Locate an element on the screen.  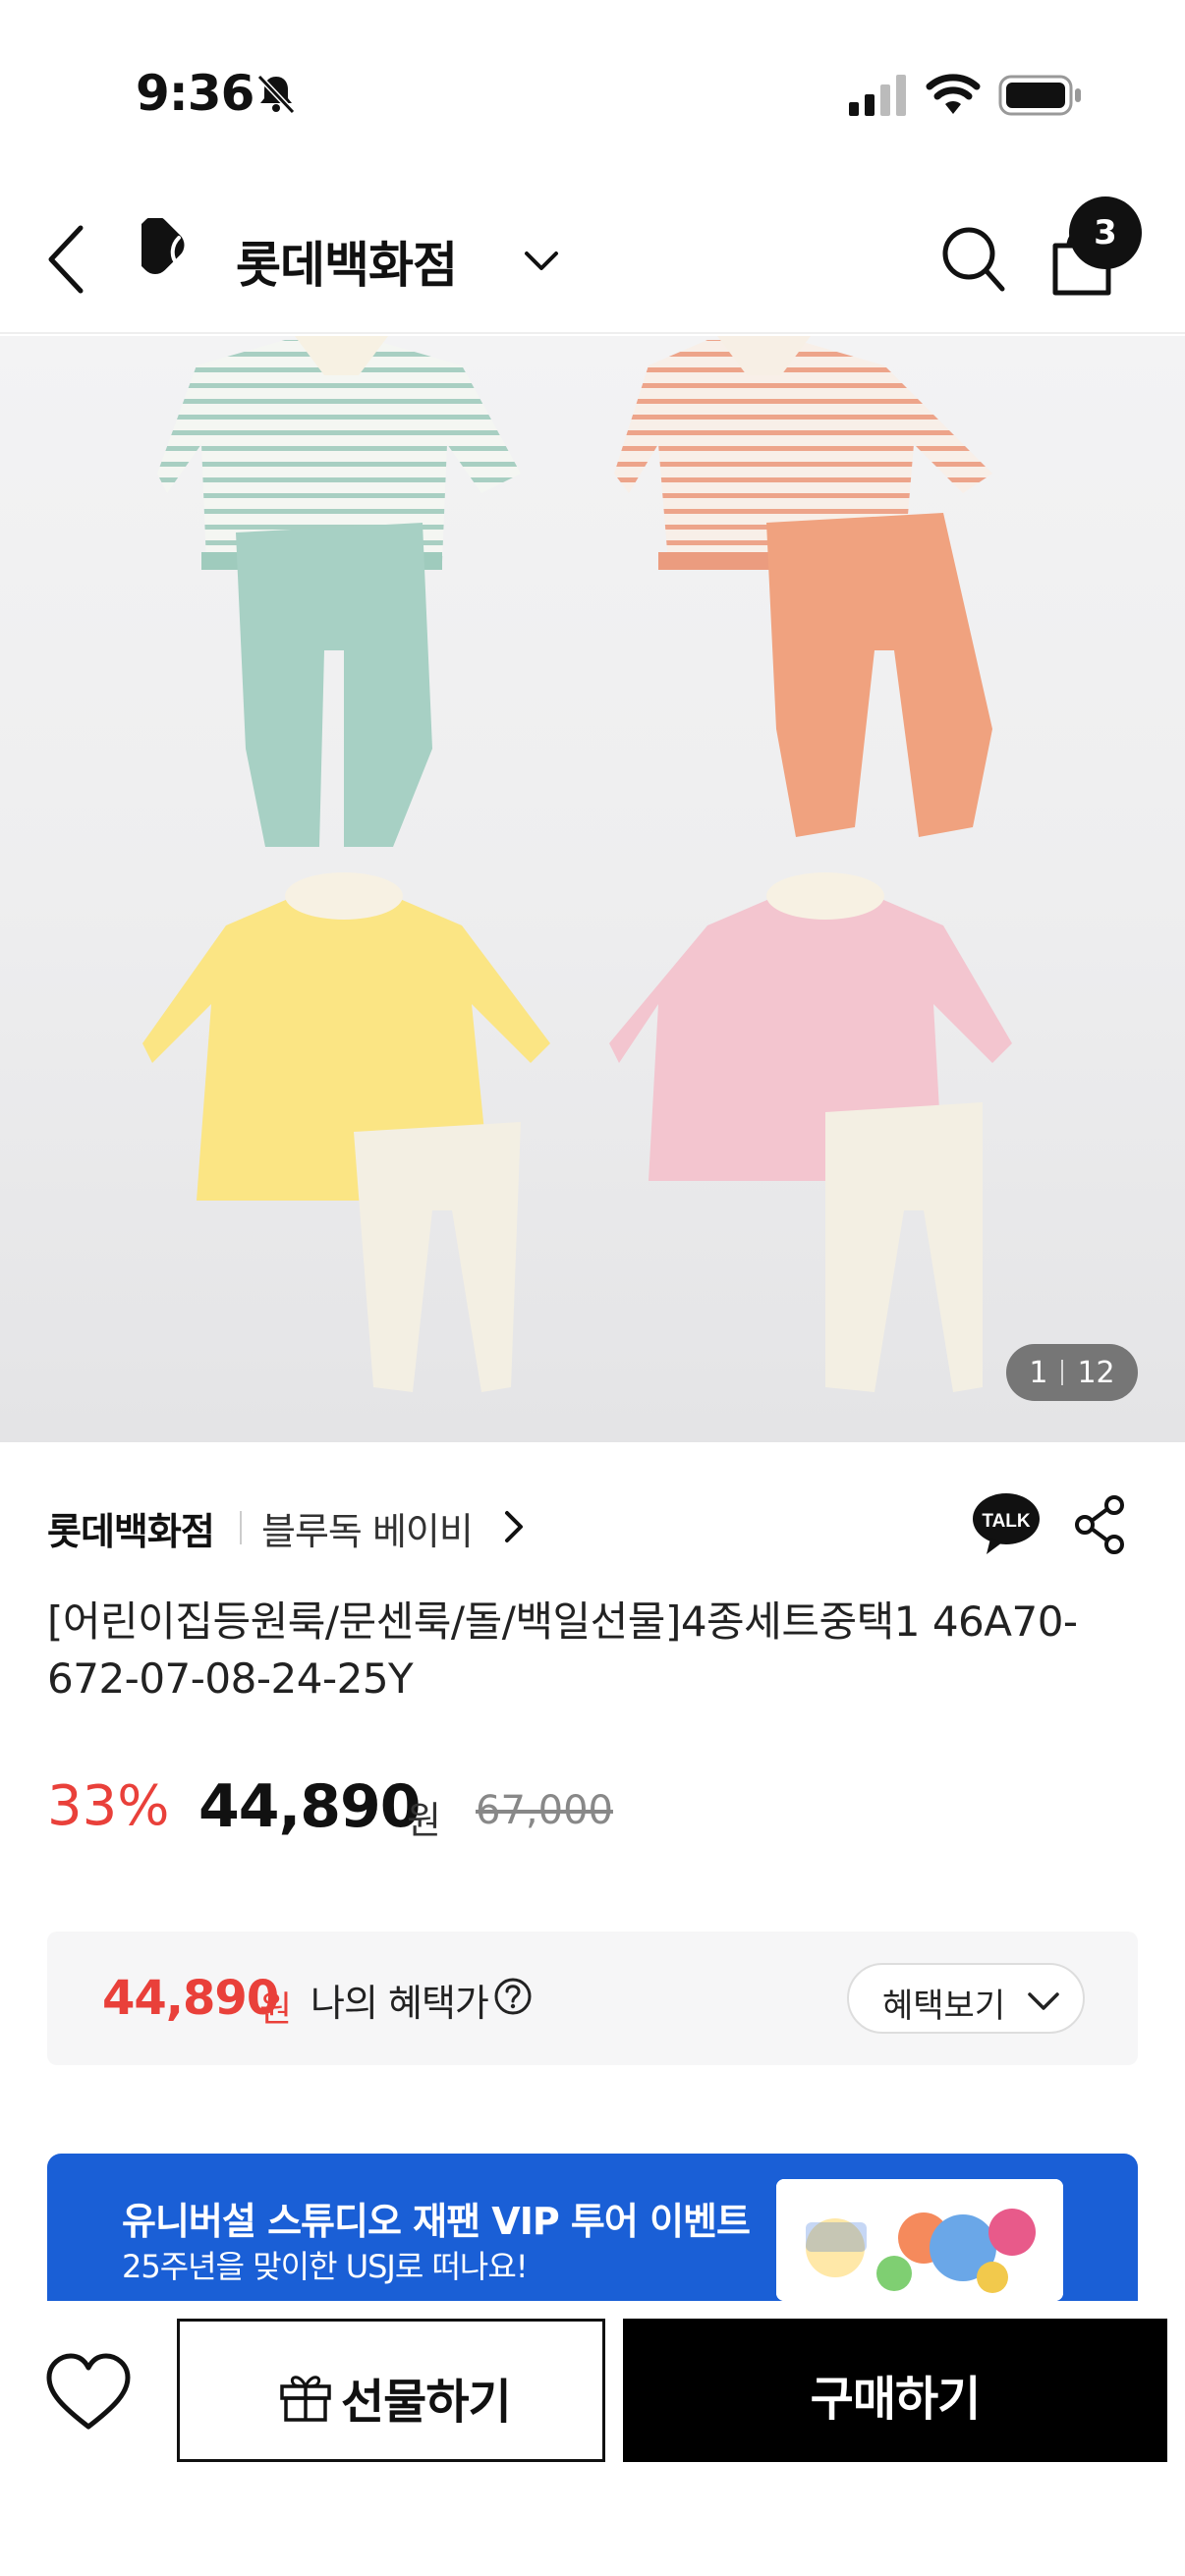
benefit-currency: 원 is located at coordinates (276, 2009).